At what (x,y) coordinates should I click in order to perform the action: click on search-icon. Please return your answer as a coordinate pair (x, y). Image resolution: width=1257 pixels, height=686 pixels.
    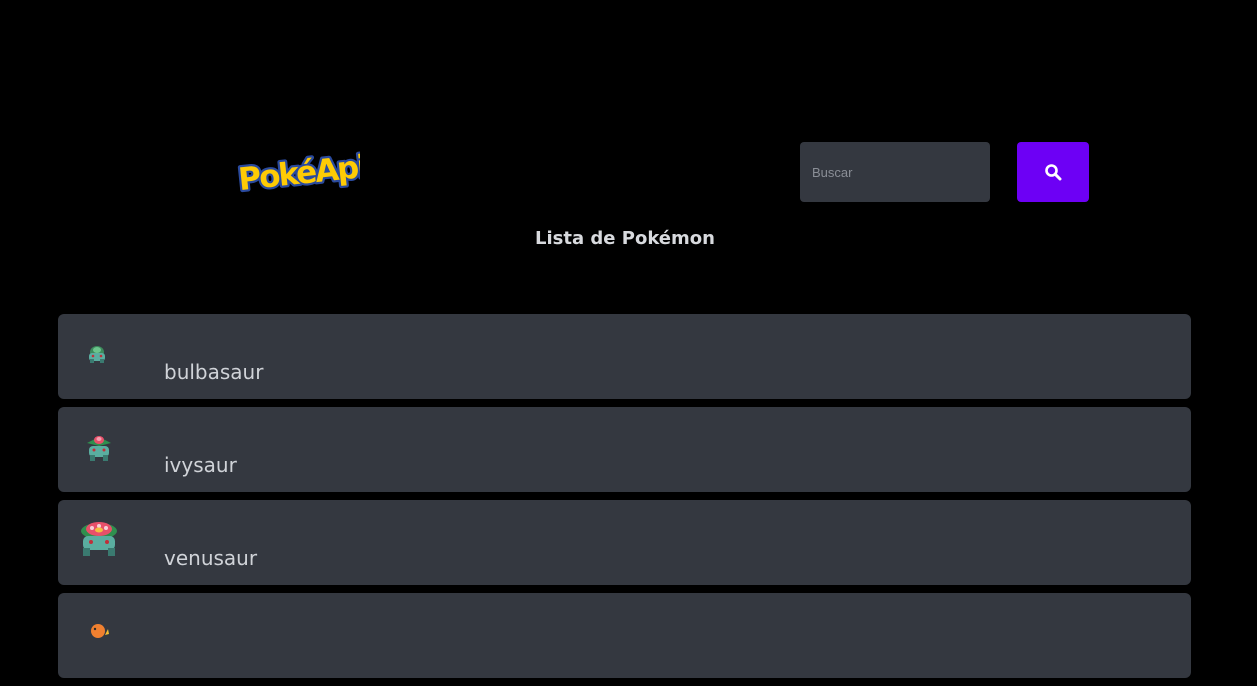
    Looking at the image, I should click on (1053, 172).